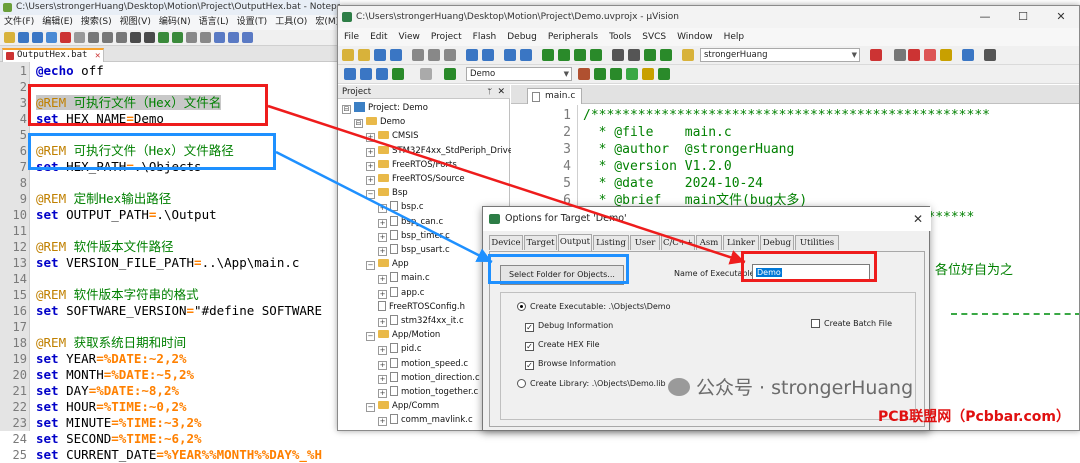 This screenshot has width=1080, height=463. I want to click on cut-icon, so click(418, 55).